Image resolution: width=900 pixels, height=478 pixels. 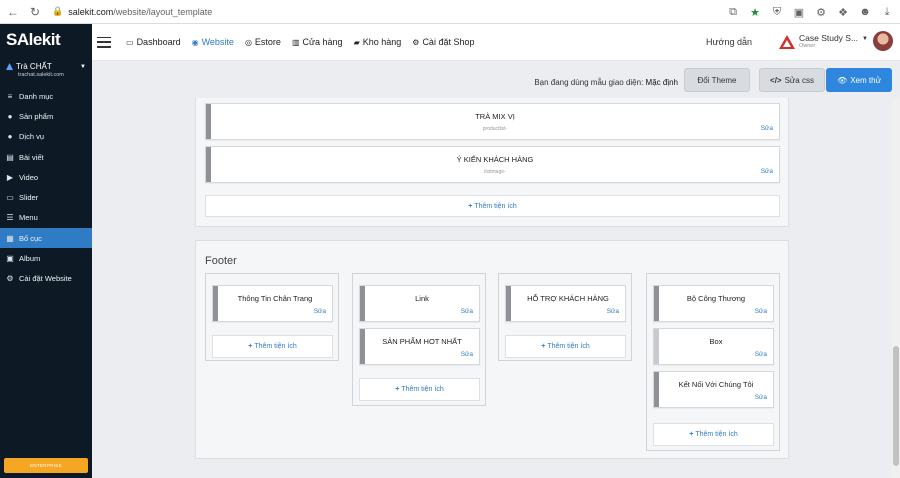 I want to click on sidebar-item: ▭ Slider, so click(x=46, y=197).